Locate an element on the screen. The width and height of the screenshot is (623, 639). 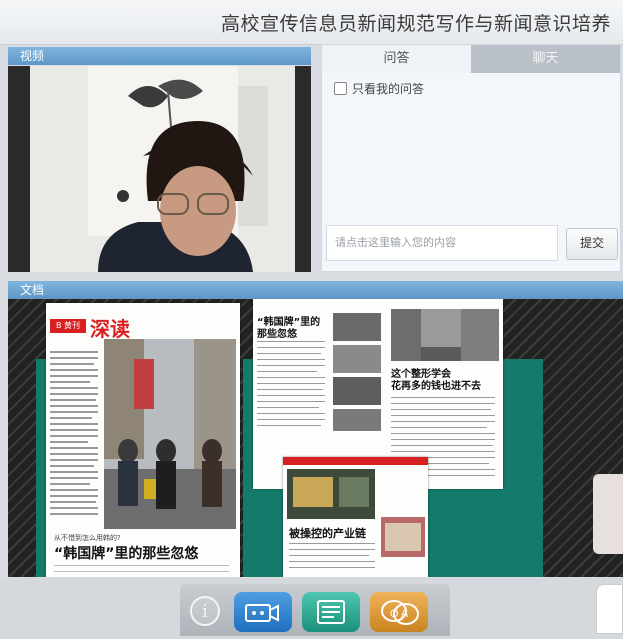
right-bottom-headline: 被操控的产业链 is located at coordinates (327, 533).